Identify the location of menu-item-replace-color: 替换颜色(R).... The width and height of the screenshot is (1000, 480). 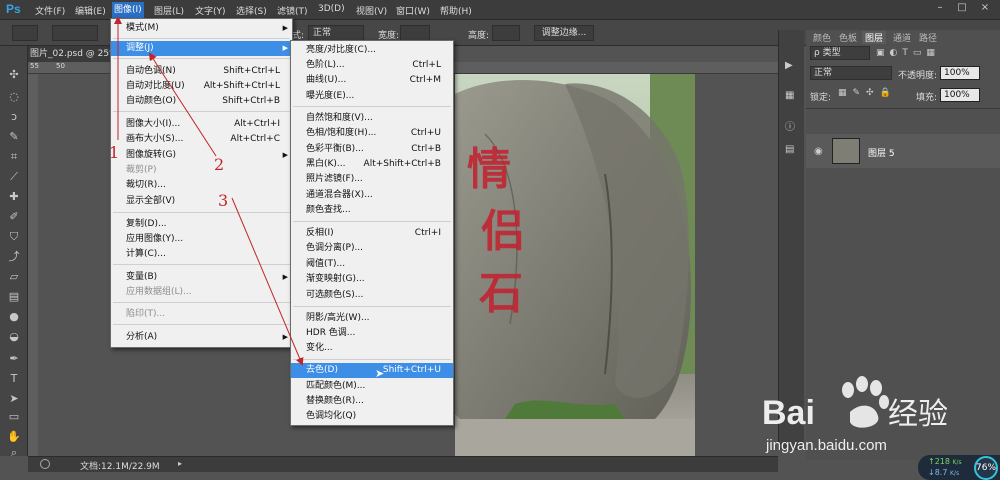
(372, 401).